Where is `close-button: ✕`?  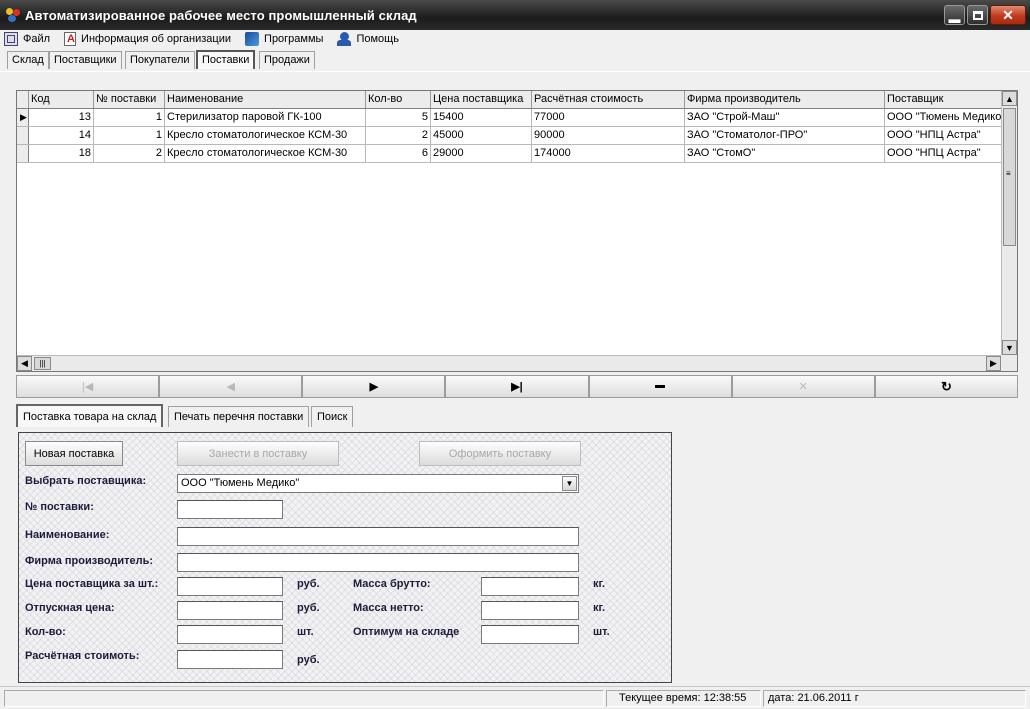 close-button: ✕ is located at coordinates (1008, 15).